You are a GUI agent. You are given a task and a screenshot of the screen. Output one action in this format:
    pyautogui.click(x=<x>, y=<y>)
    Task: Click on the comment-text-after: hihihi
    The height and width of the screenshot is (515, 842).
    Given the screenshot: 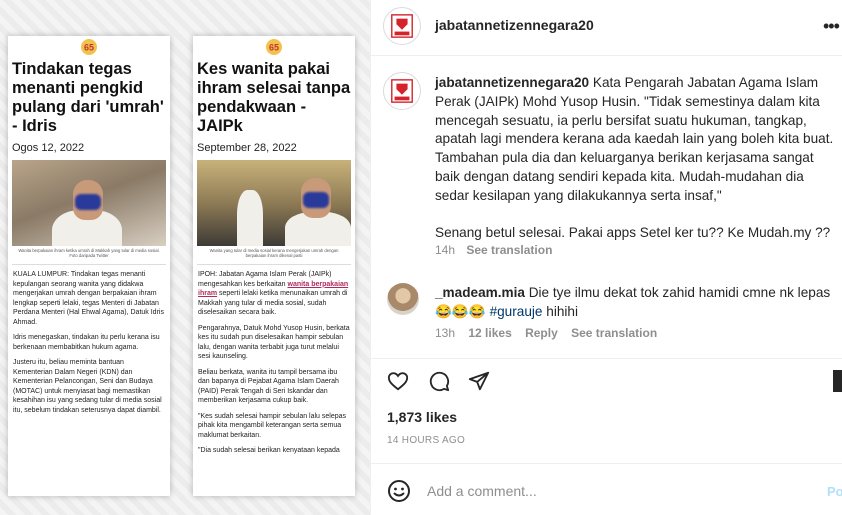 What is the action you would take?
    pyautogui.click(x=560, y=311)
    